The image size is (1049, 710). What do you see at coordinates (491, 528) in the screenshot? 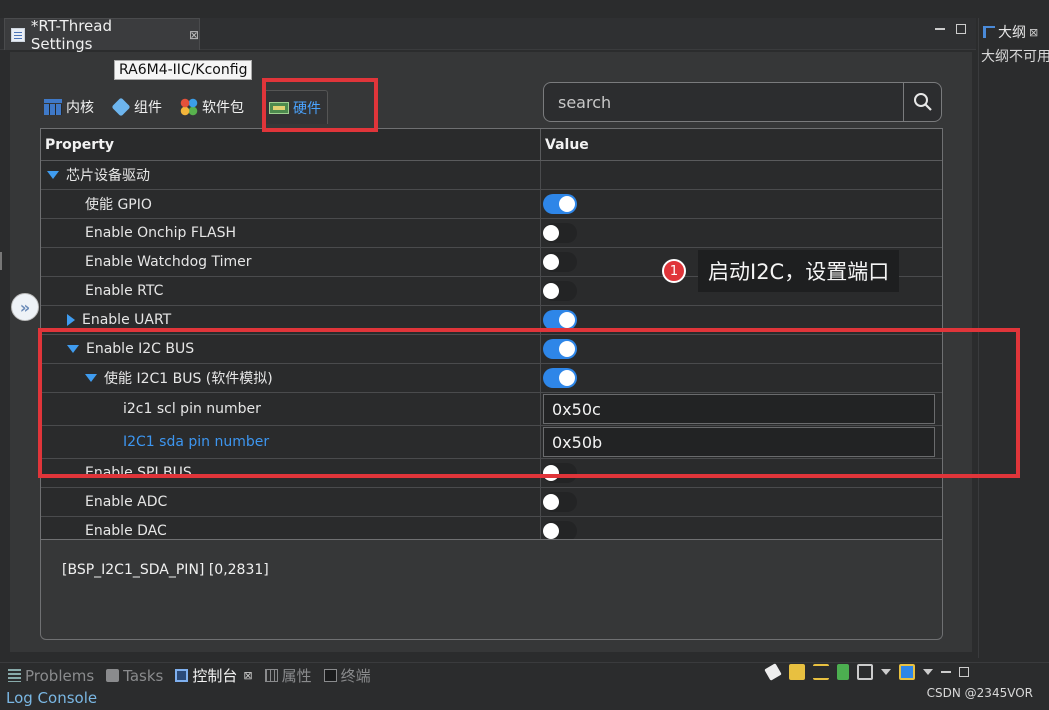
I see `table-row: Enable DAC` at bounding box center [491, 528].